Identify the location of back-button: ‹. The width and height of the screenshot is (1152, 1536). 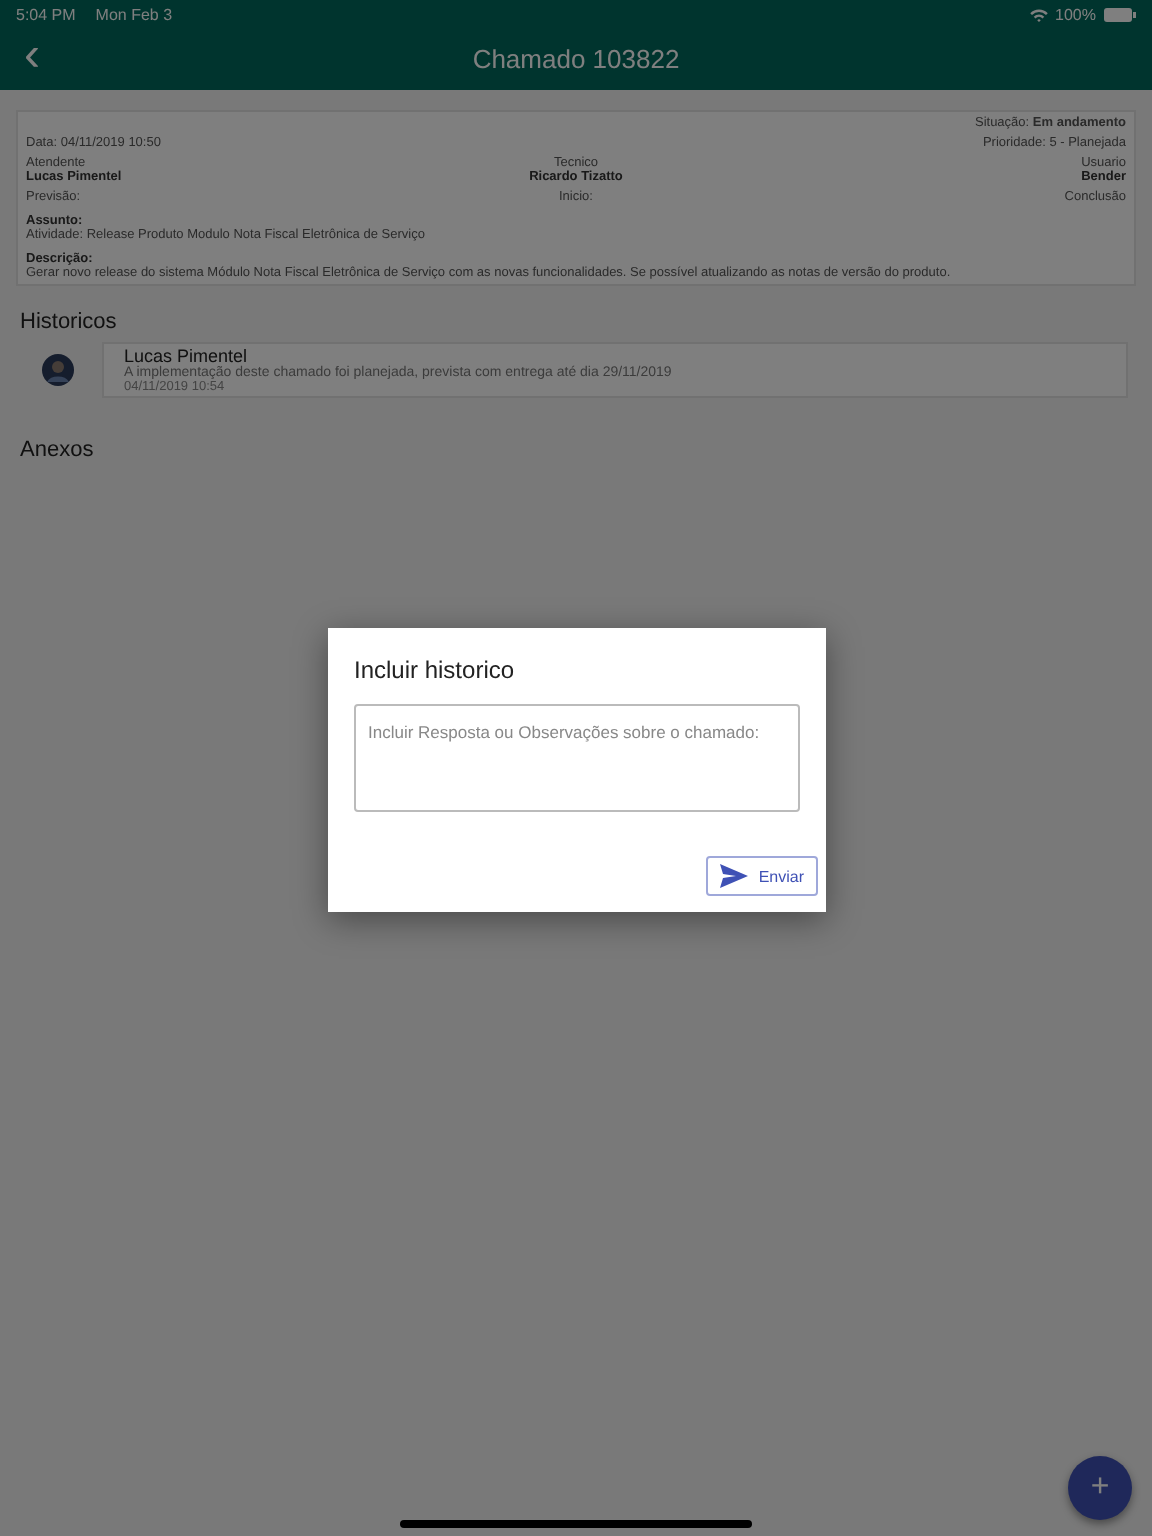
(32, 56).